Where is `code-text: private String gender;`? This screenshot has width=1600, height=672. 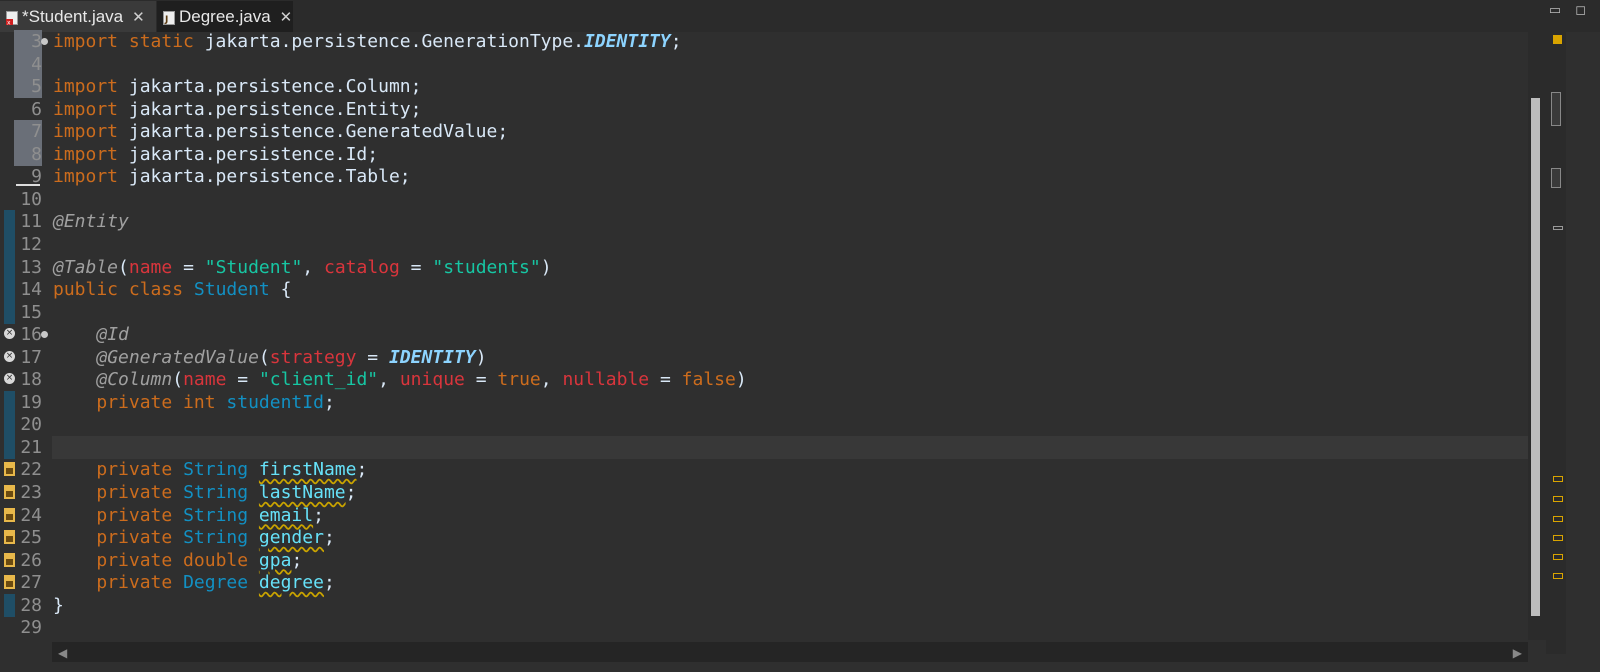 code-text: private String gender; is located at coordinates (193, 537).